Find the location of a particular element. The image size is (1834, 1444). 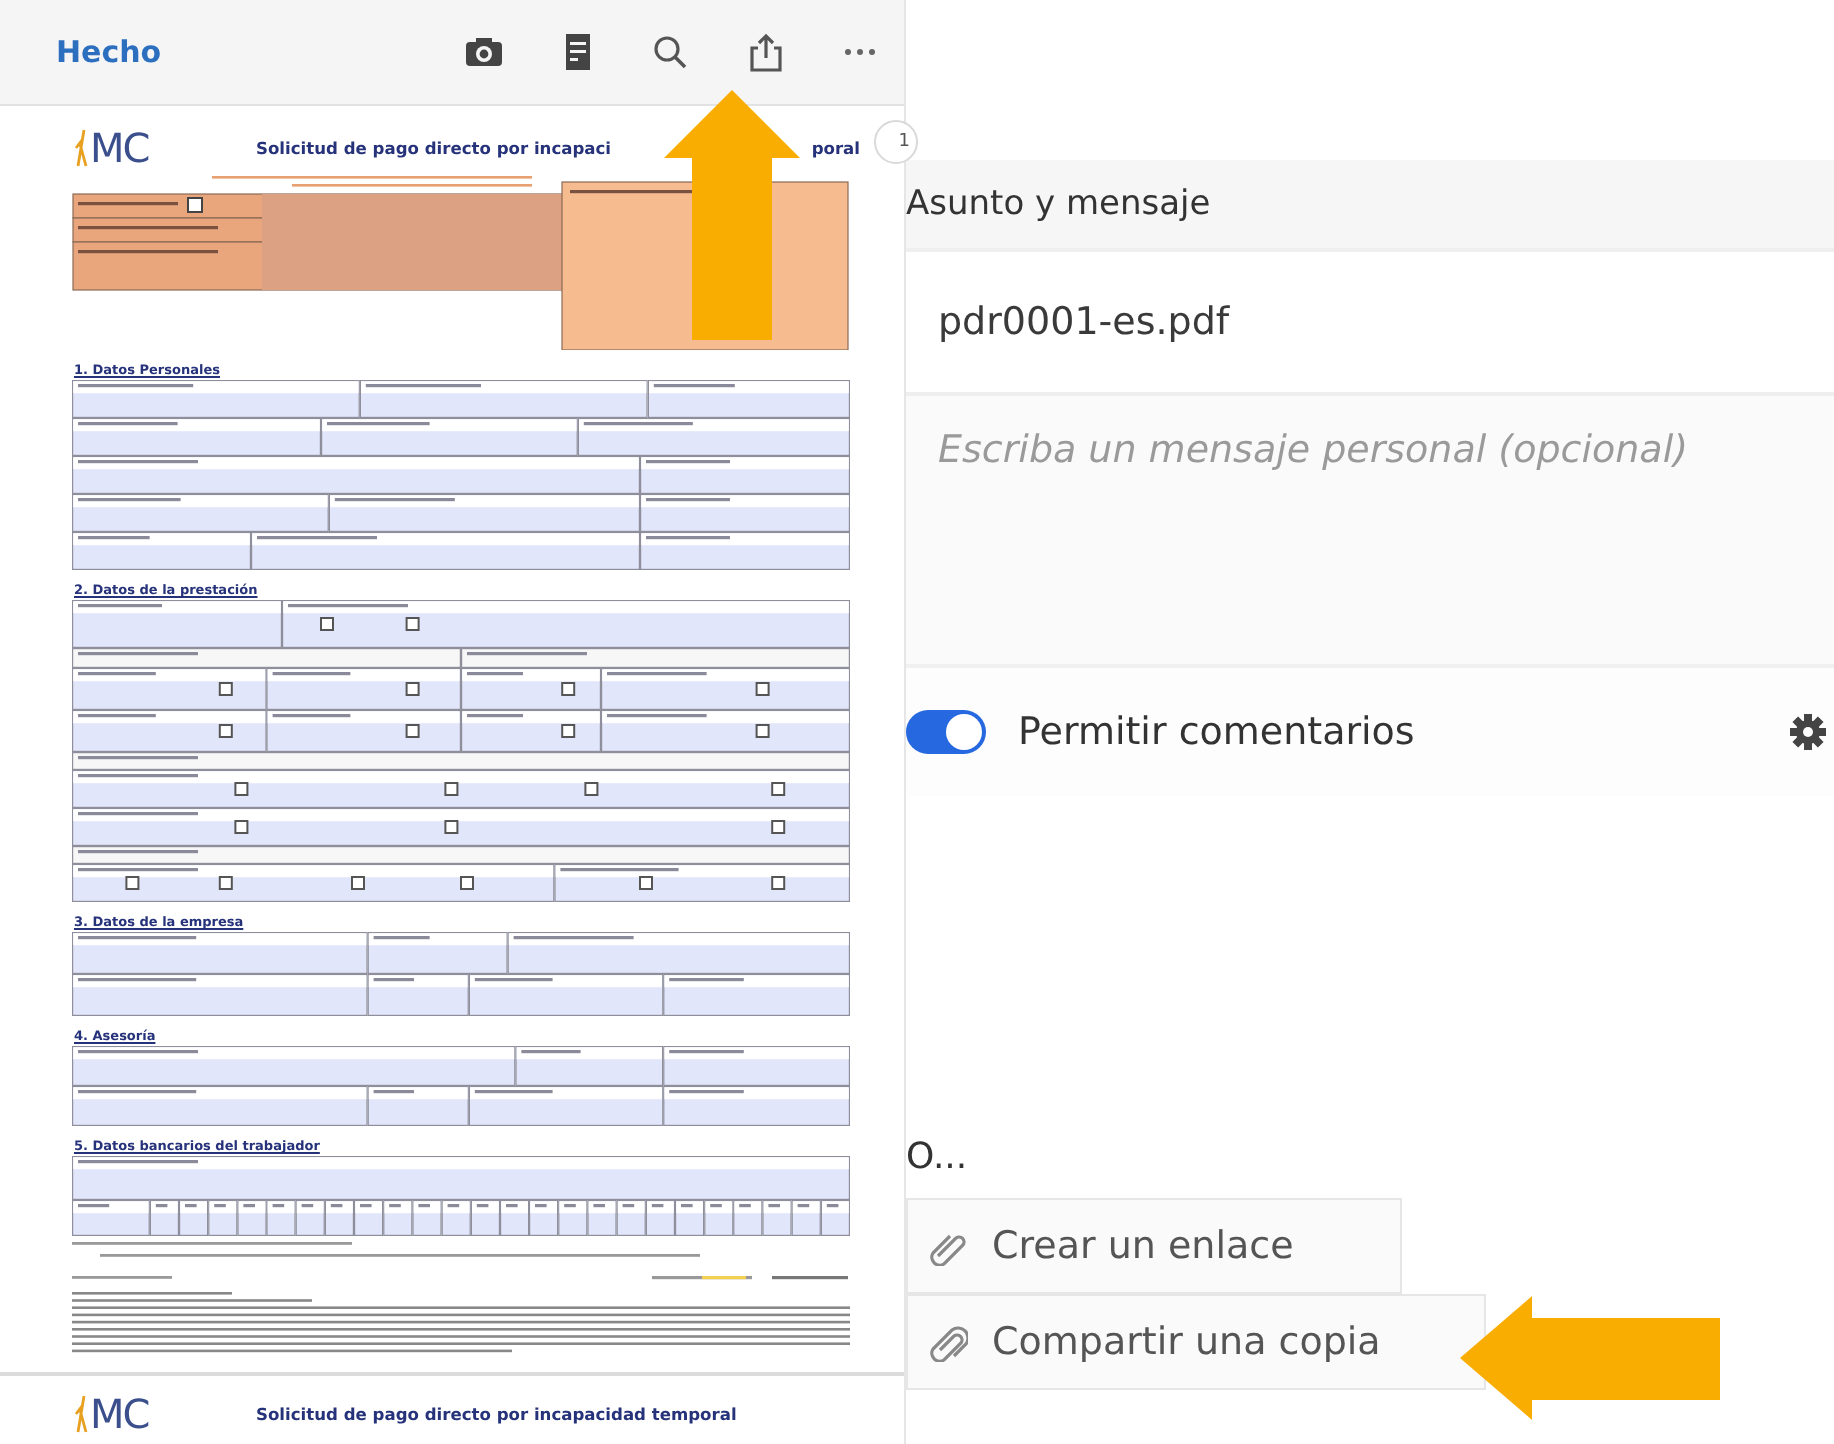

settings-icon is located at coordinates (1808, 732).